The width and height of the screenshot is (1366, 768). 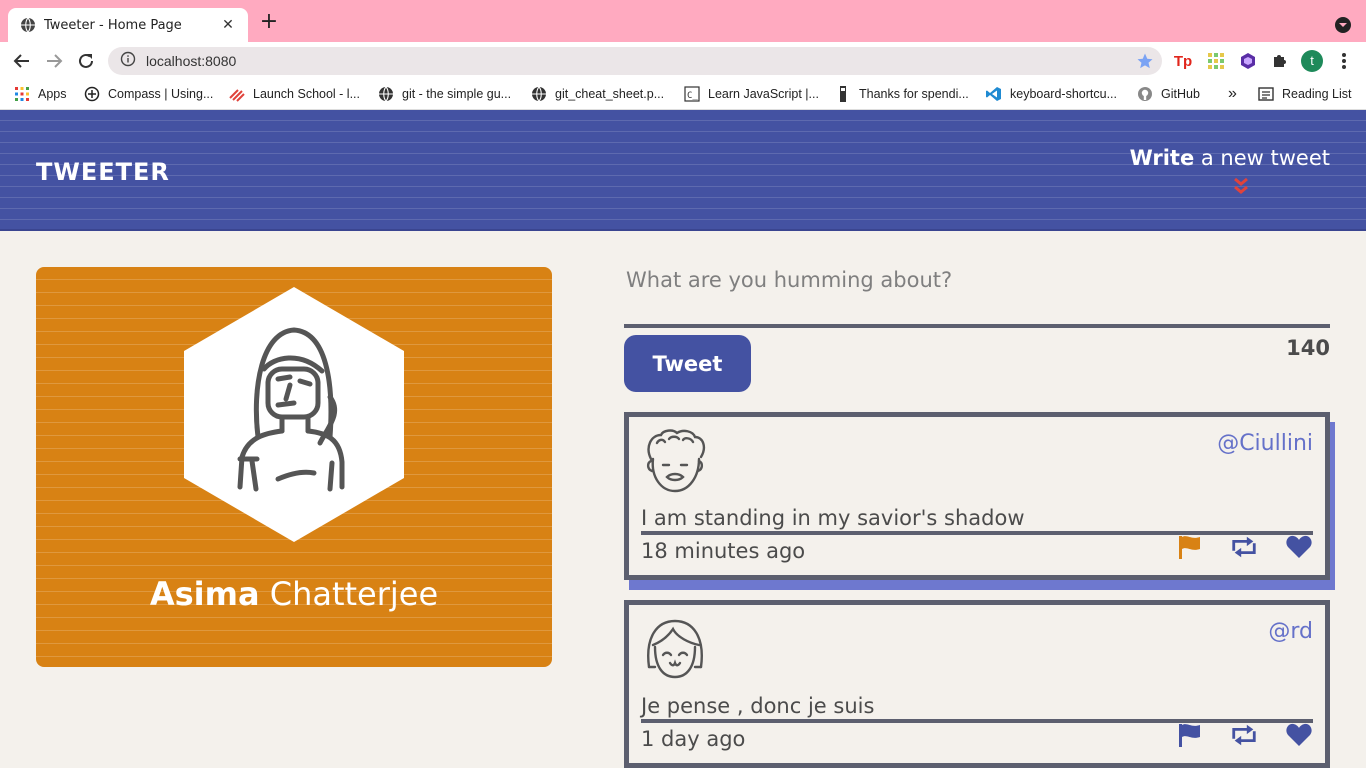 What do you see at coordinates (86, 61) in the screenshot?
I see `reload-icon` at bounding box center [86, 61].